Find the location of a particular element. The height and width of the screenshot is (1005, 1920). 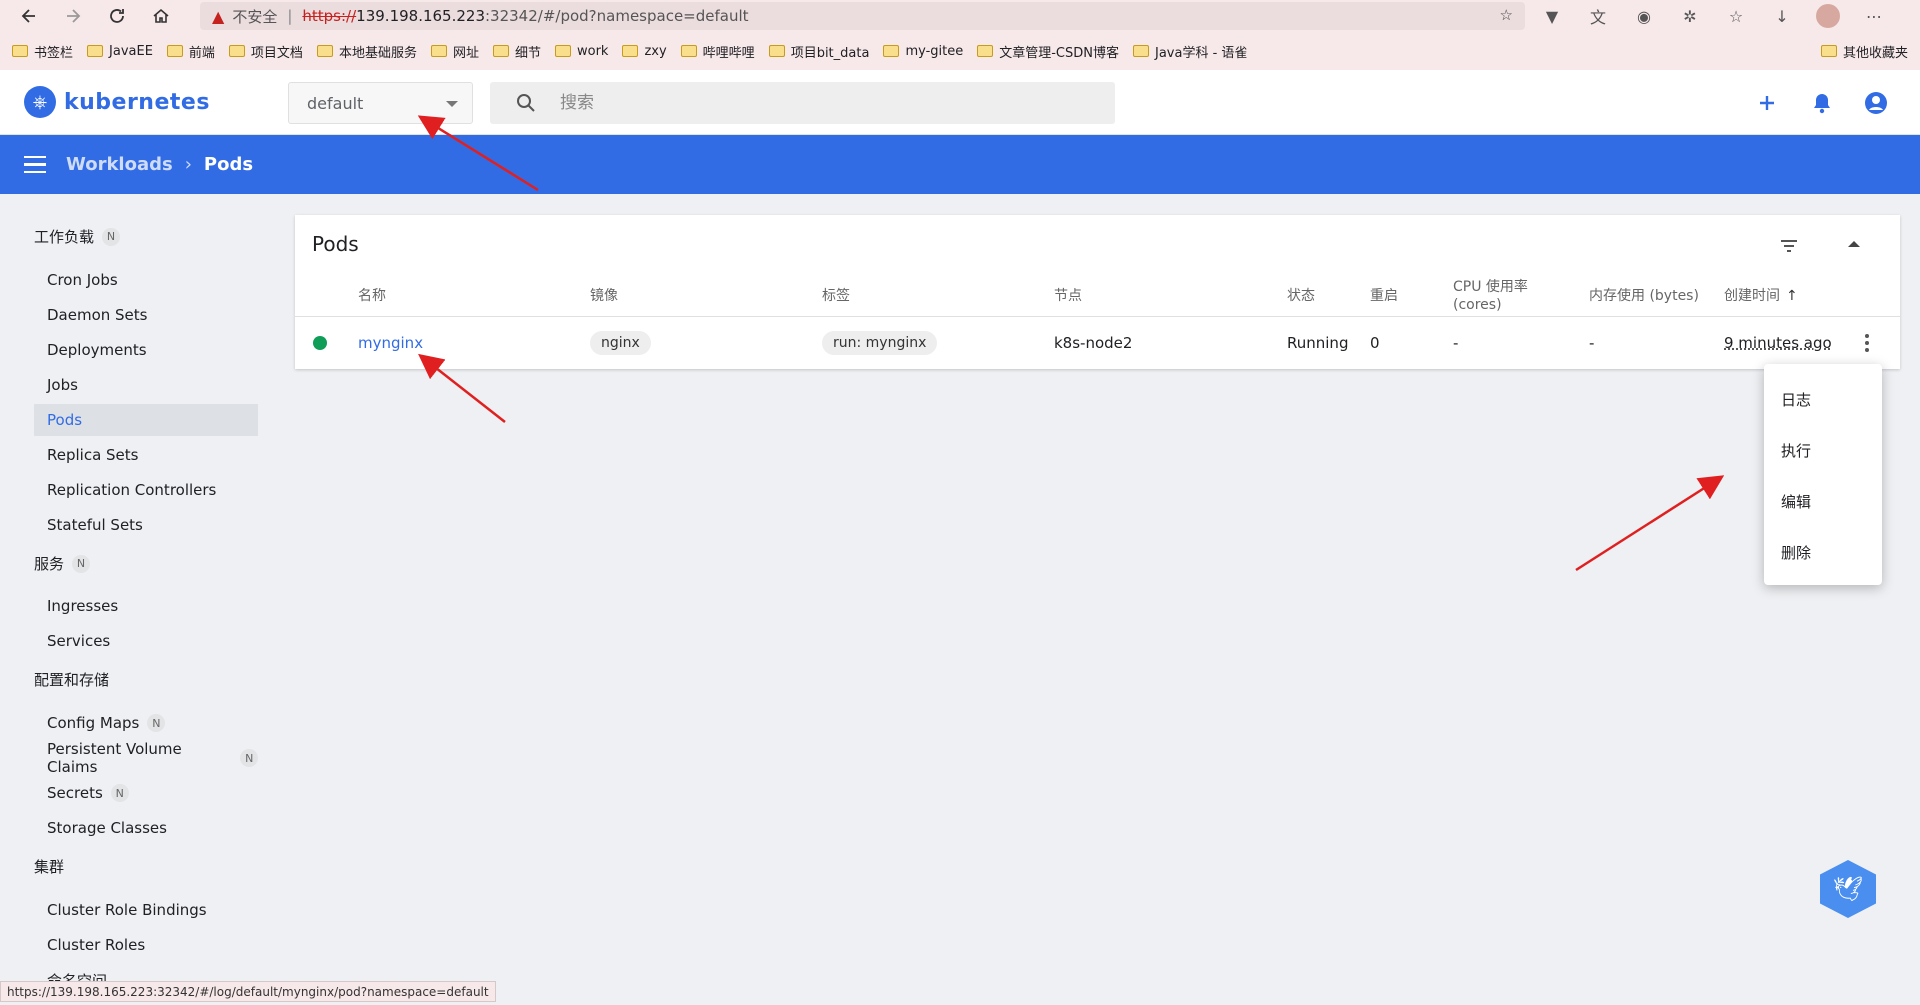

sidebar-group-services: 服务 N is located at coordinates (62, 563).